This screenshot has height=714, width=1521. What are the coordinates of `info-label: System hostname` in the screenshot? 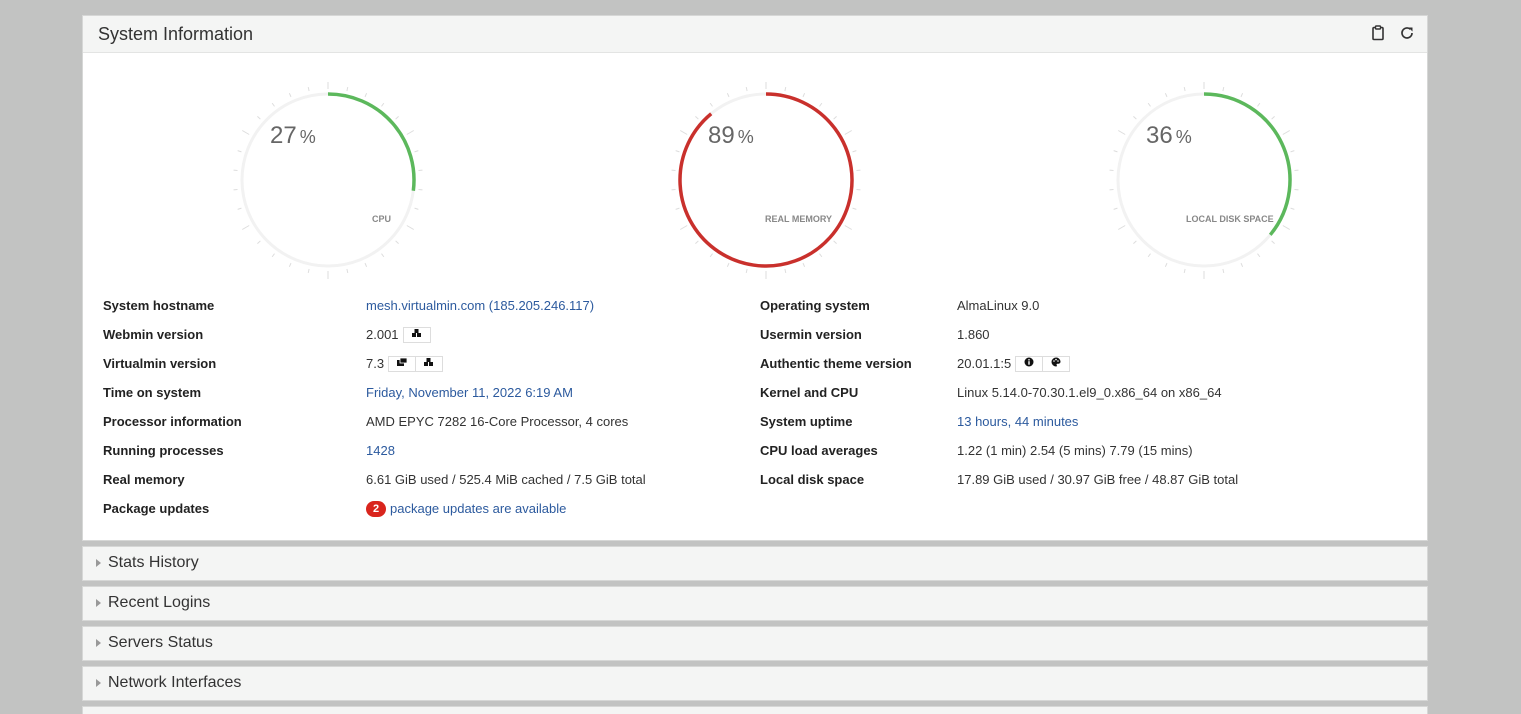 It's located at (159, 305).